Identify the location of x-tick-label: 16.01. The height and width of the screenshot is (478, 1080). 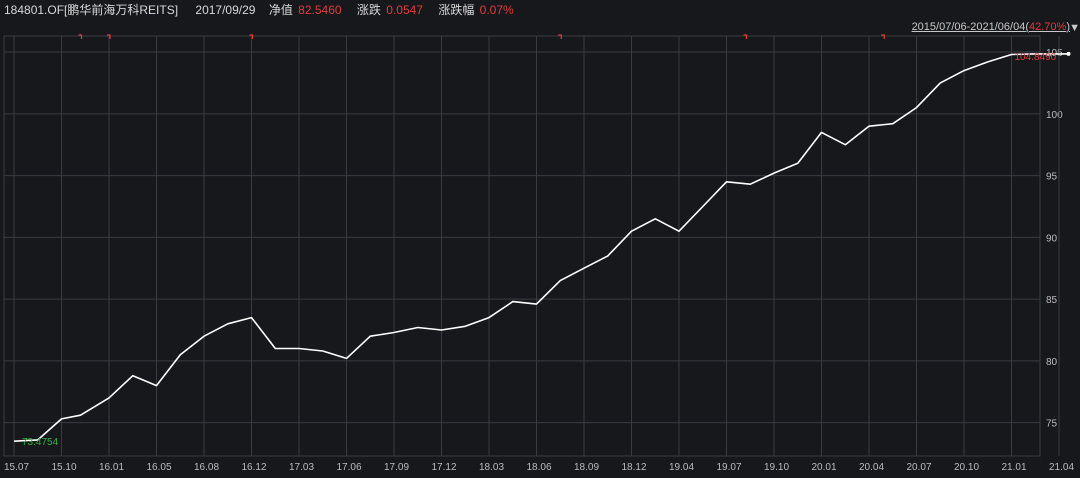
(111, 467).